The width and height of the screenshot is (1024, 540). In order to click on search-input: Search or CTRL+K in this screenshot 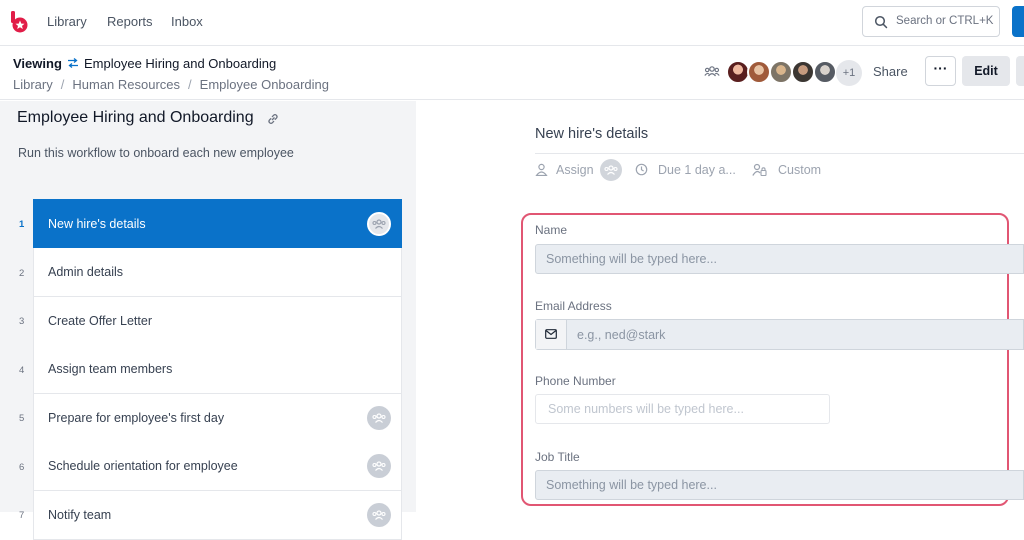, I will do `click(931, 21)`.